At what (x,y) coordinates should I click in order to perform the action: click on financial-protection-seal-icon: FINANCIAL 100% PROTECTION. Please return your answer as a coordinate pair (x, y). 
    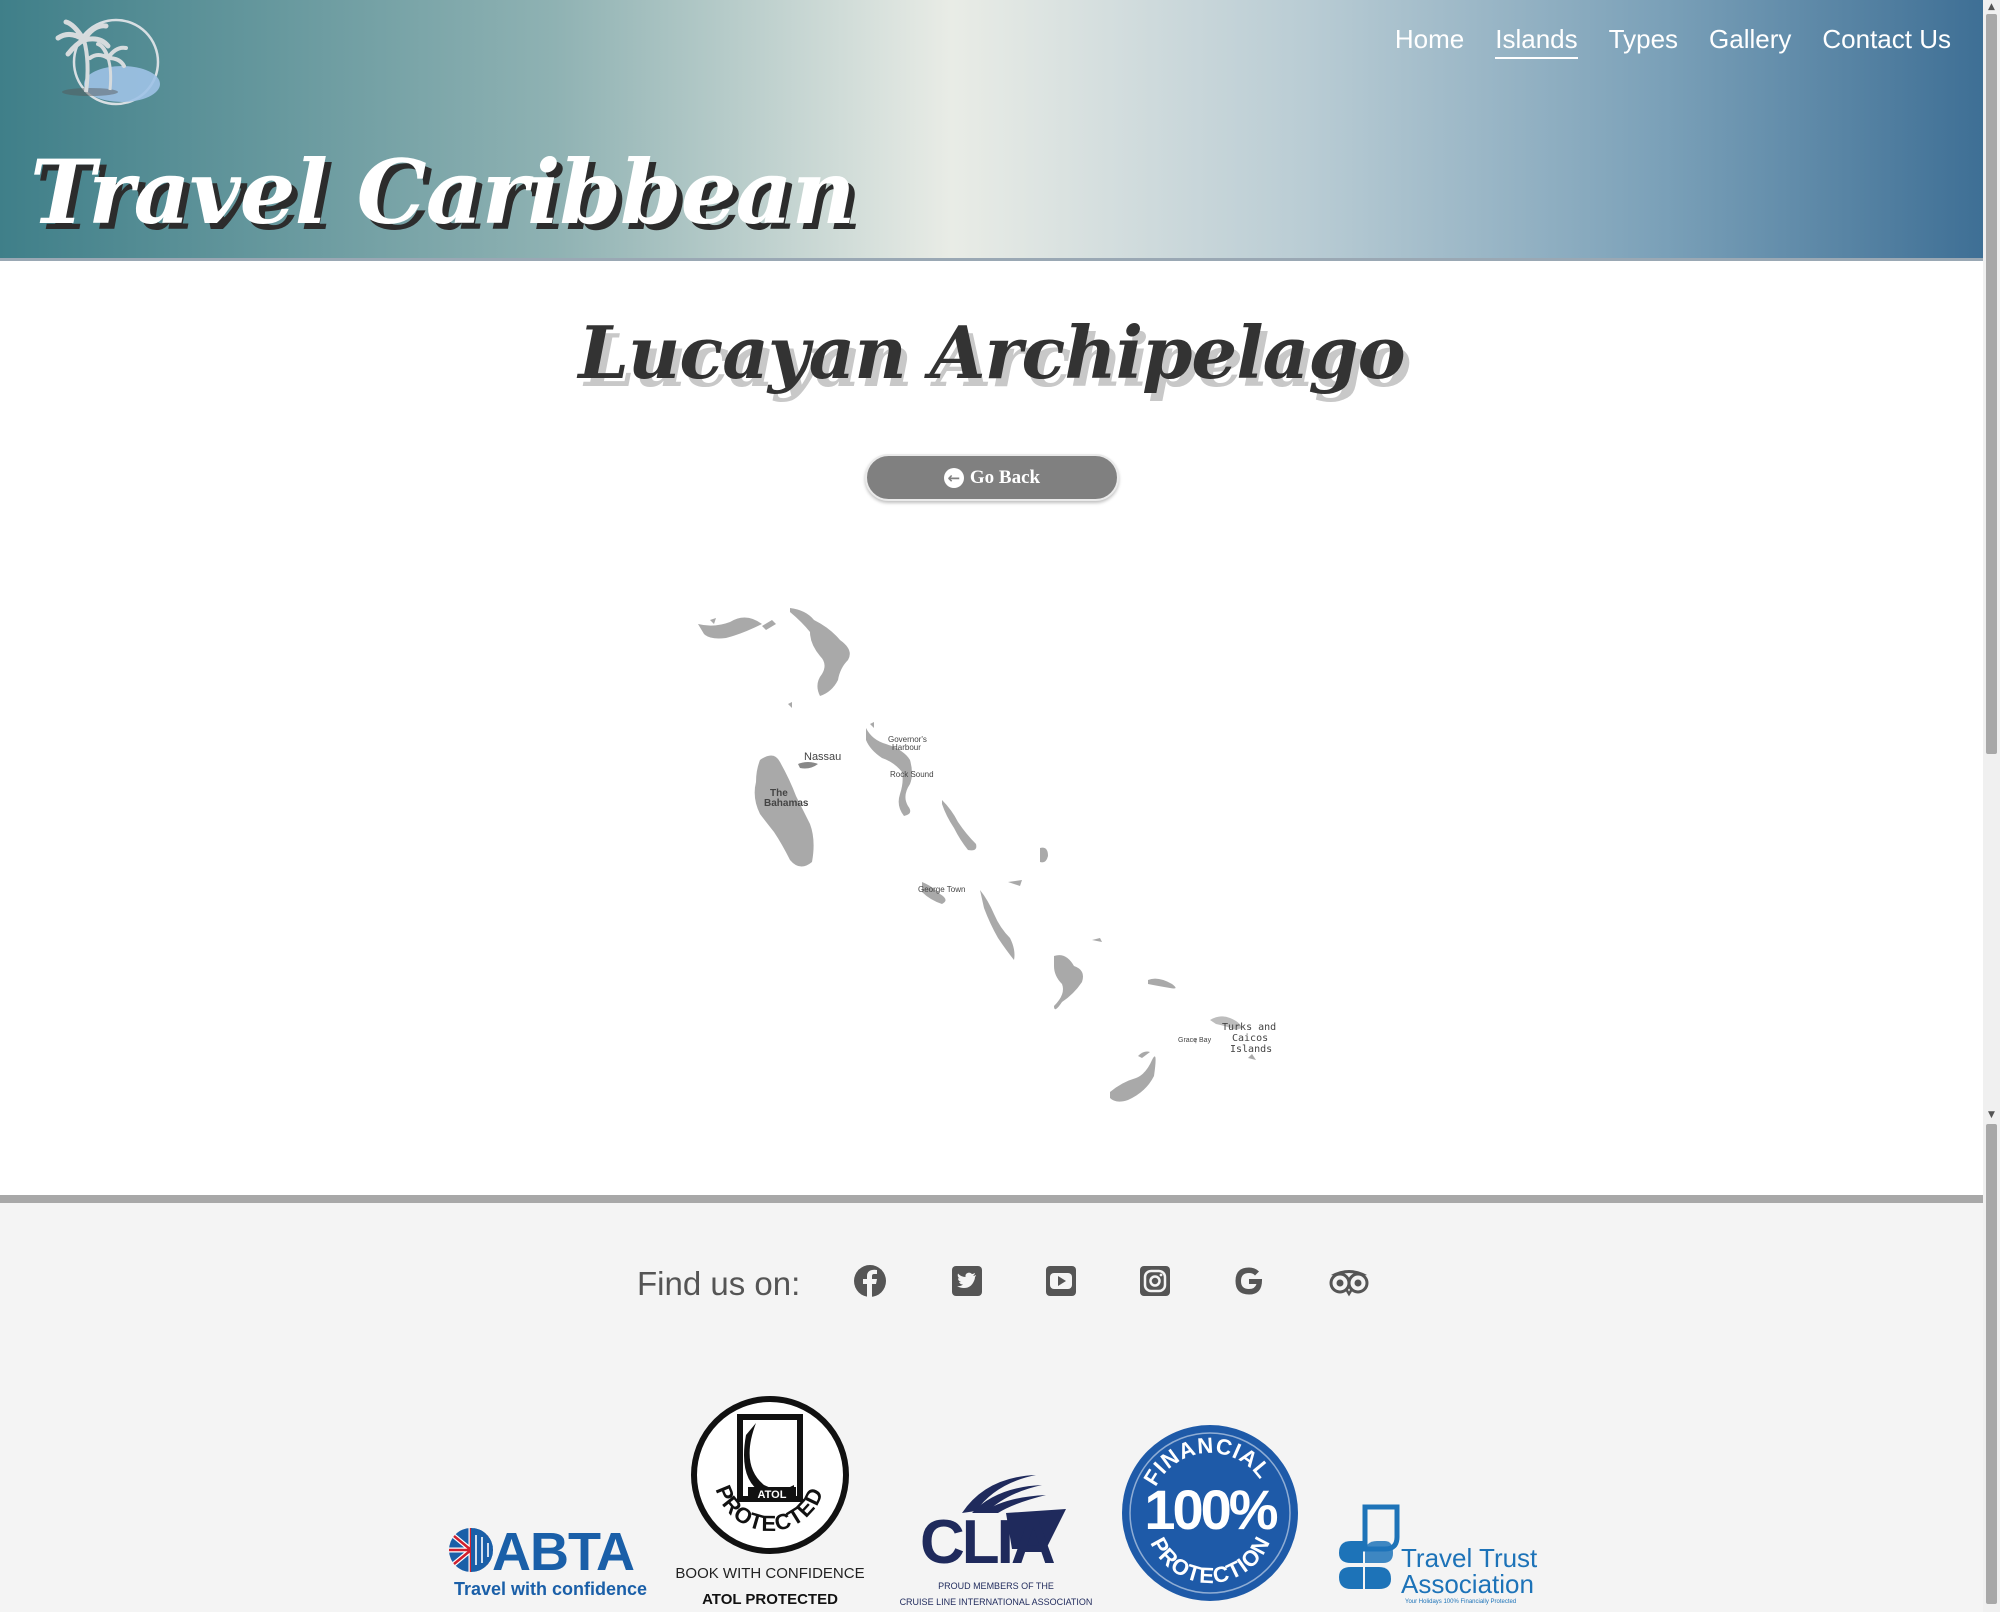
    Looking at the image, I should click on (1210, 1513).